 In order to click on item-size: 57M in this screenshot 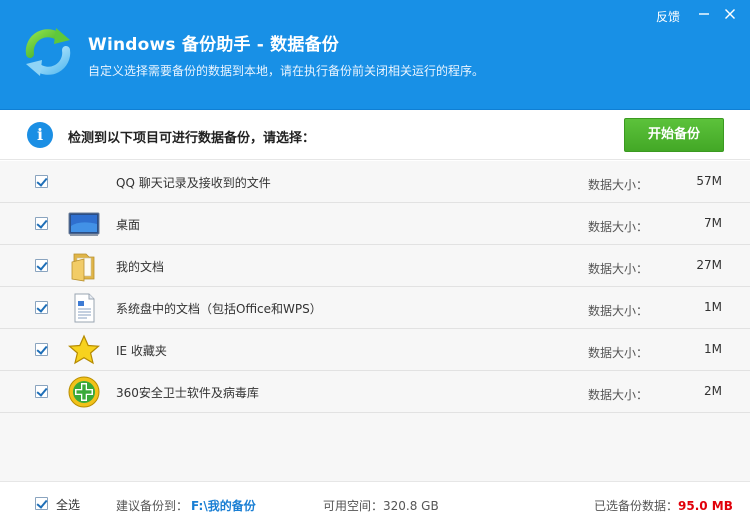, I will do `click(709, 181)`.